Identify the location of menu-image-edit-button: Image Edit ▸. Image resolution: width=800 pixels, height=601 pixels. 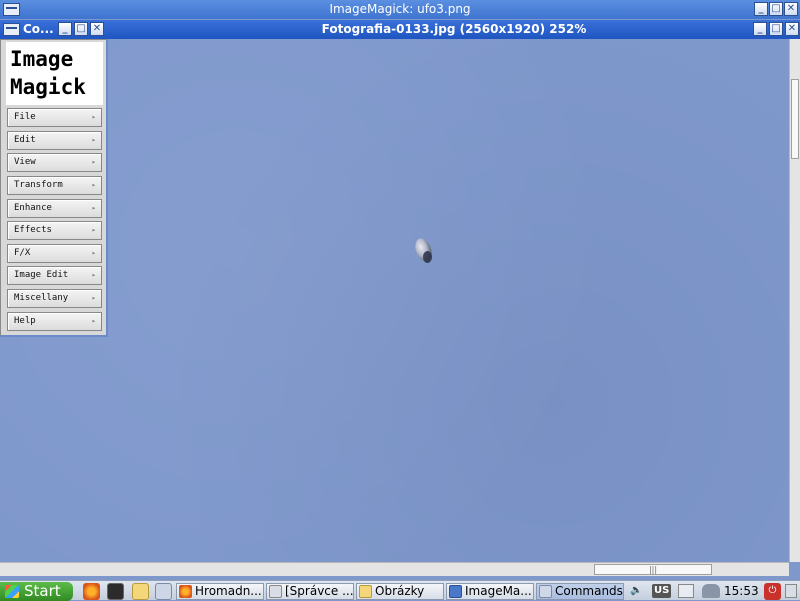
(54, 275).